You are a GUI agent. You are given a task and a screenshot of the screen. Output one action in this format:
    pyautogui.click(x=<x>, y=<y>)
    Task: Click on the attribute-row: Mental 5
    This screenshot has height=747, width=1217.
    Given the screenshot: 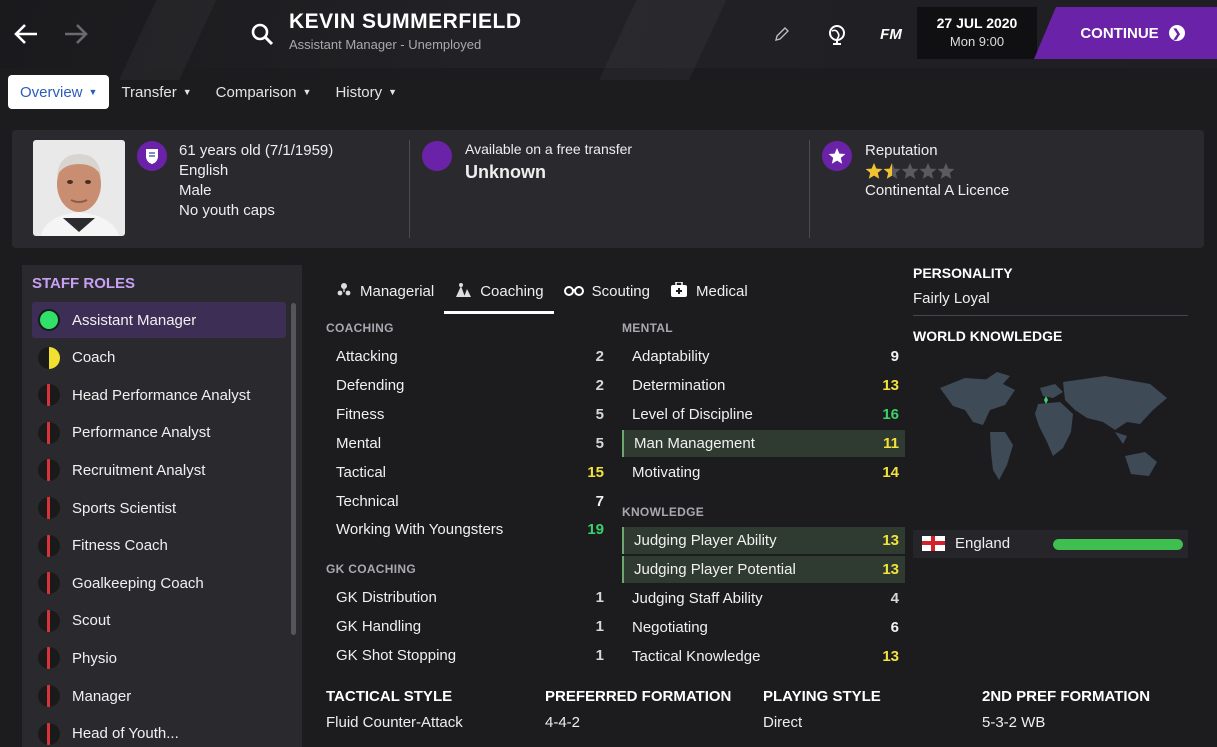 What is the action you would take?
    pyautogui.click(x=468, y=443)
    